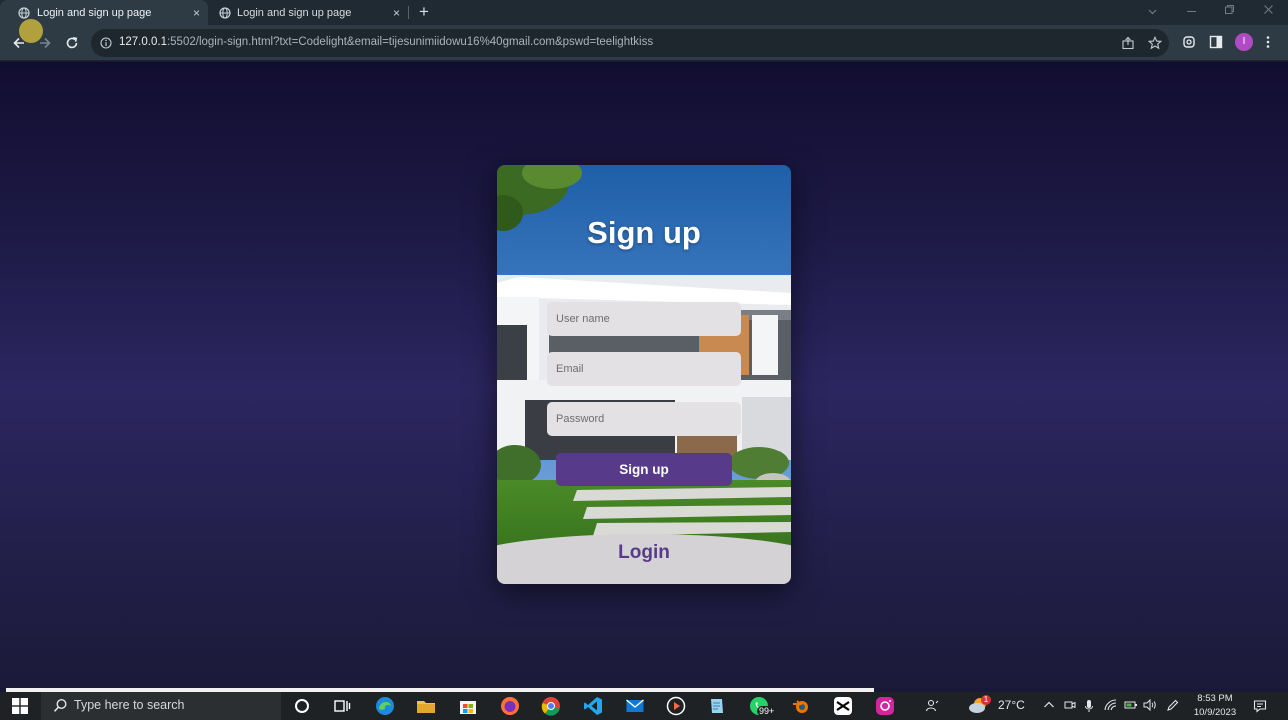  What do you see at coordinates (767, 711) in the screenshot?
I see `notification-badge: 99+` at bounding box center [767, 711].